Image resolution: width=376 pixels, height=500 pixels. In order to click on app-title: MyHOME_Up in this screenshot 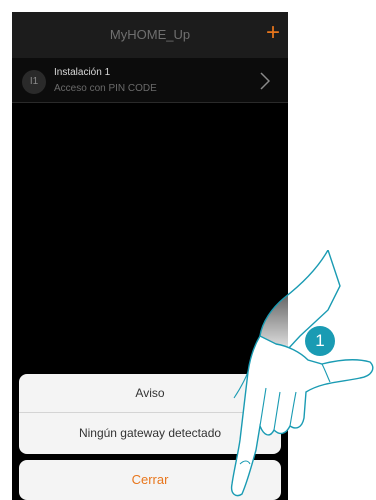, I will do `click(150, 34)`.